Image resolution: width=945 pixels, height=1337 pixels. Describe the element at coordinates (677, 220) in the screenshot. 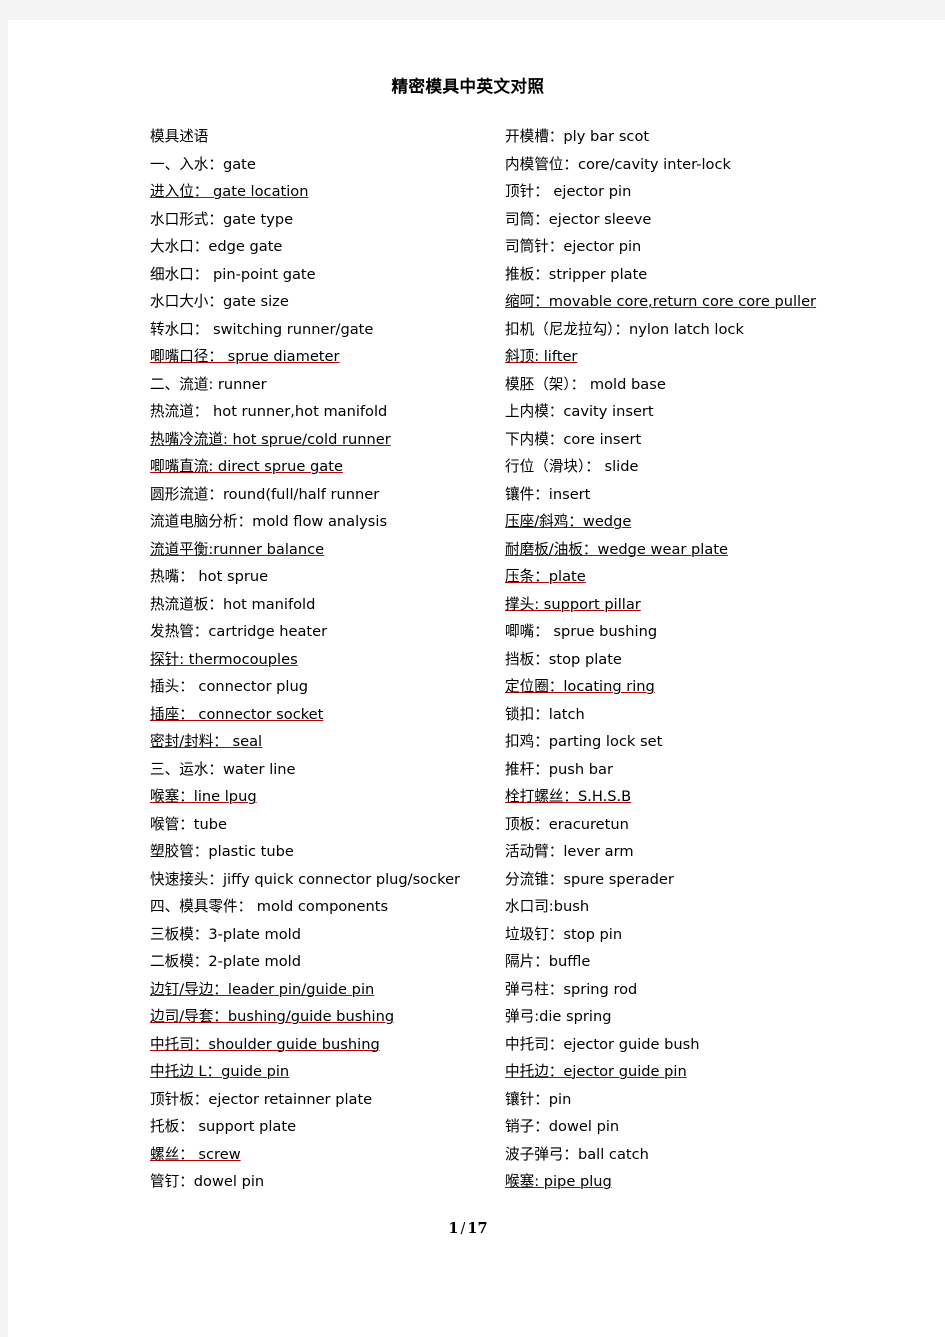

I see `glossary-entry: 司筒：ejector sleeve` at that location.